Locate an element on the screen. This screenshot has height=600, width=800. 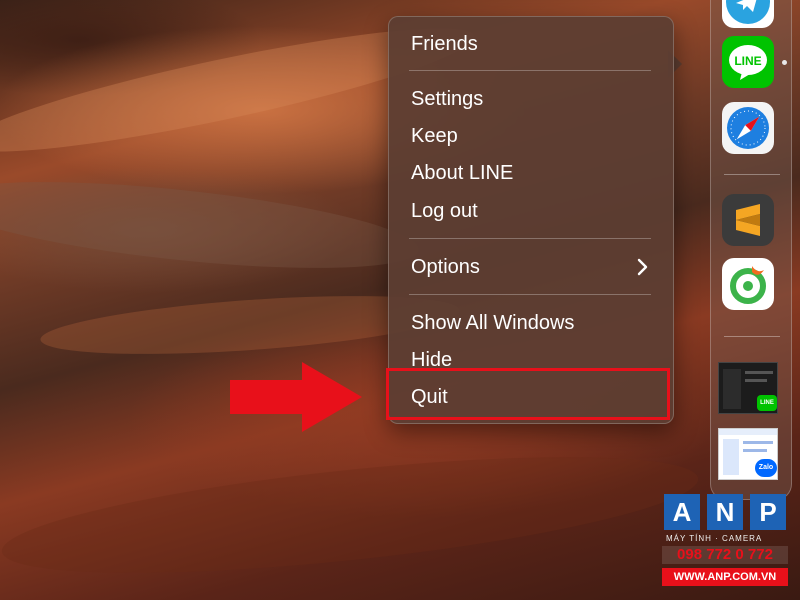
red-arrow-icon is located at coordinates (296, 397).